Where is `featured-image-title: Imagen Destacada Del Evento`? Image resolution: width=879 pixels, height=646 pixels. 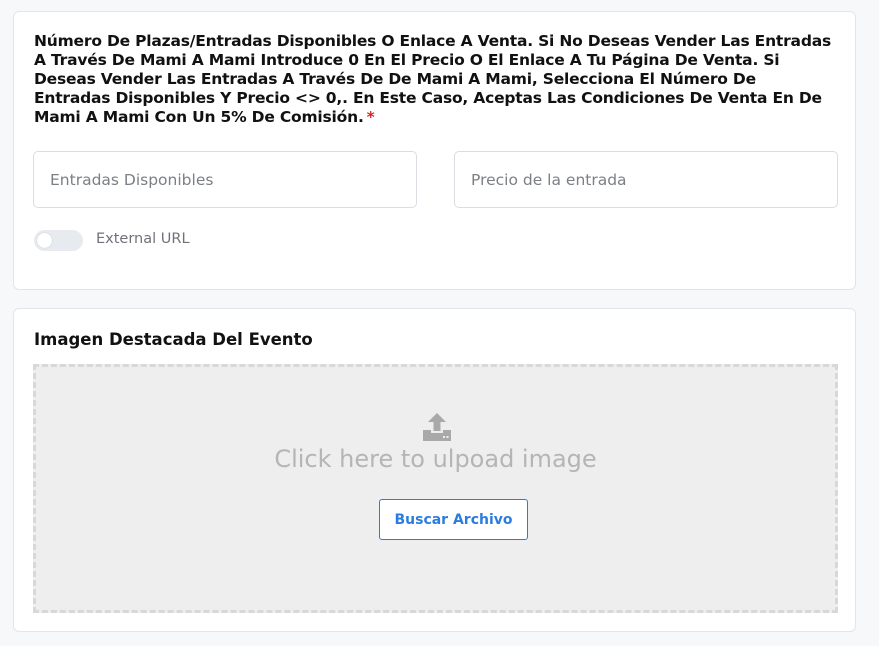 featured-image-title: Imagen Destacada Del Evento is located at coordinates (173, 339).